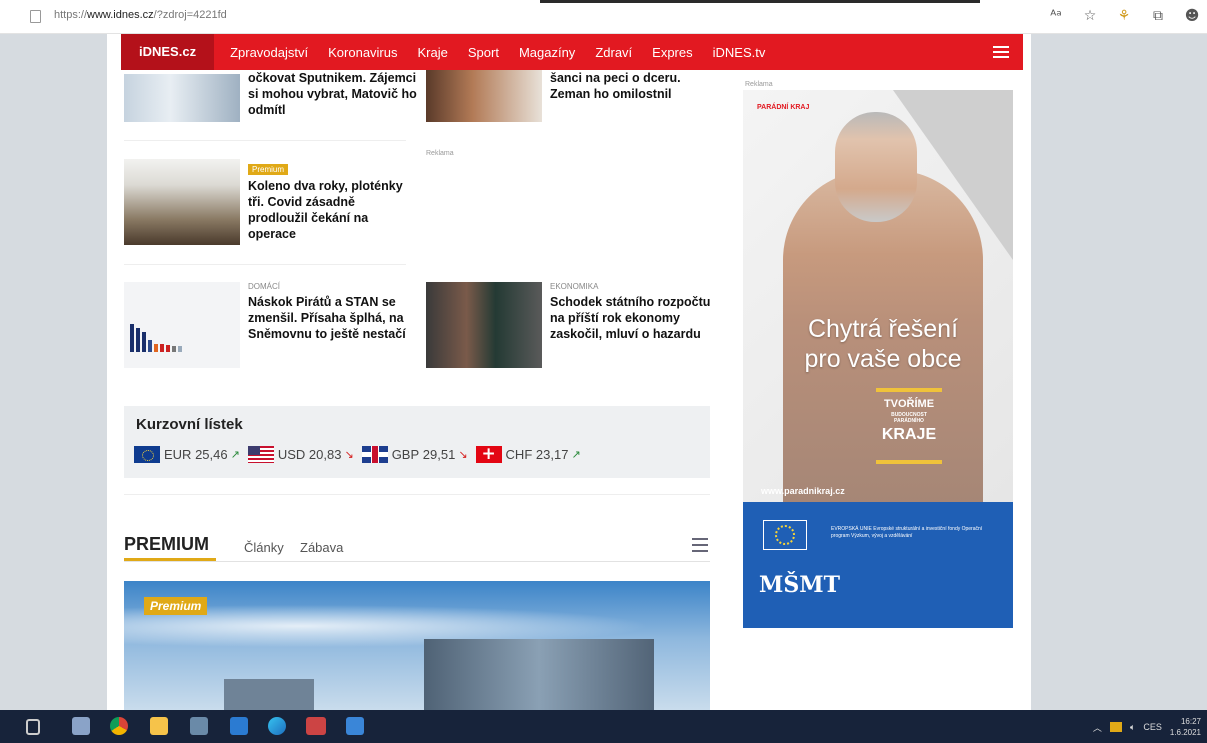  I want to click on chevron-up-icon: ︿, so click(1097, 727).